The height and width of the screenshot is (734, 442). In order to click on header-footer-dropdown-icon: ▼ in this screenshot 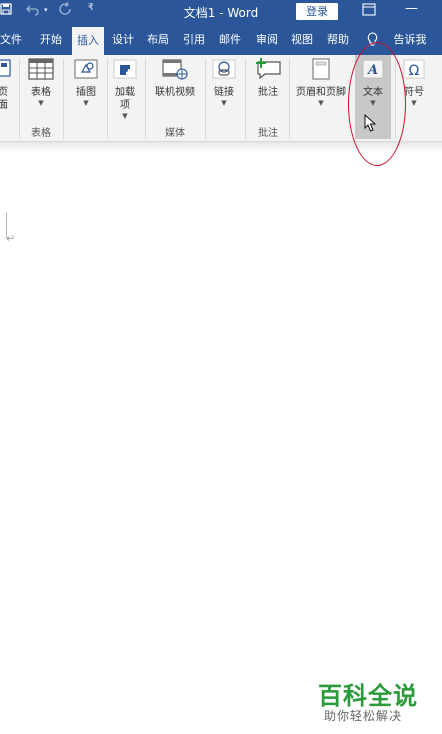, I will do `click(321, 103)`.